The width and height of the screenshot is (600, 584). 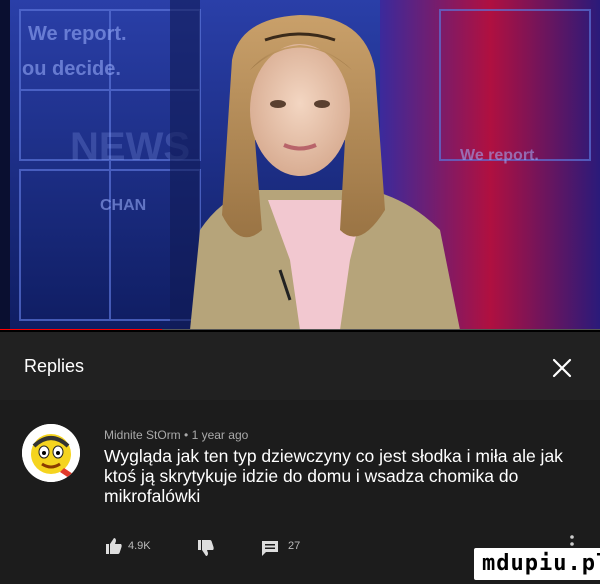 I want to click on like-button, so click(x=114, y=547).